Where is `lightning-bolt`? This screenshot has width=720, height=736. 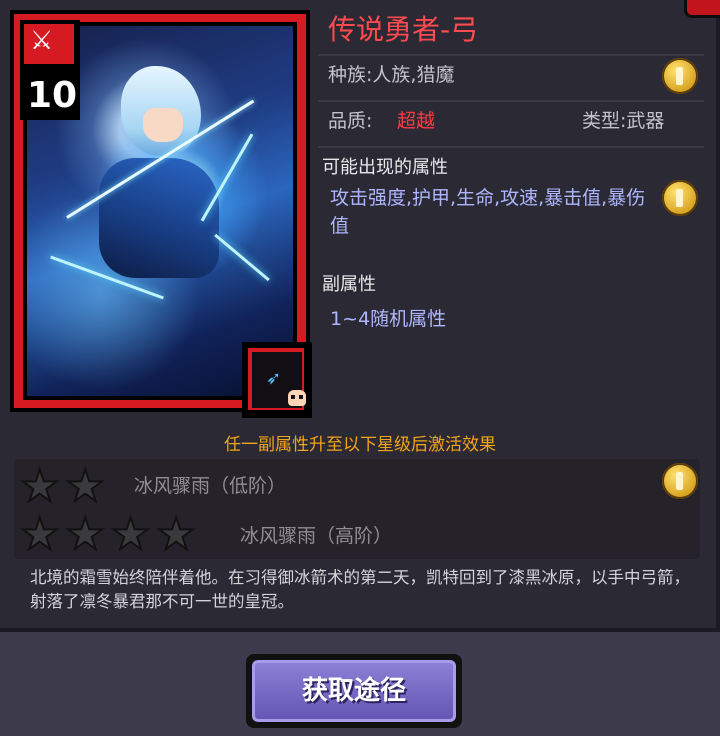
lightning-bolt is located at coordinates (242, 257).